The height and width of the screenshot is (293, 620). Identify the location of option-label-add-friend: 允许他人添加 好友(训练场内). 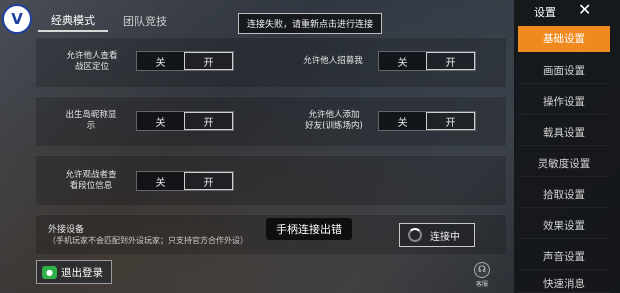
(334, 120).